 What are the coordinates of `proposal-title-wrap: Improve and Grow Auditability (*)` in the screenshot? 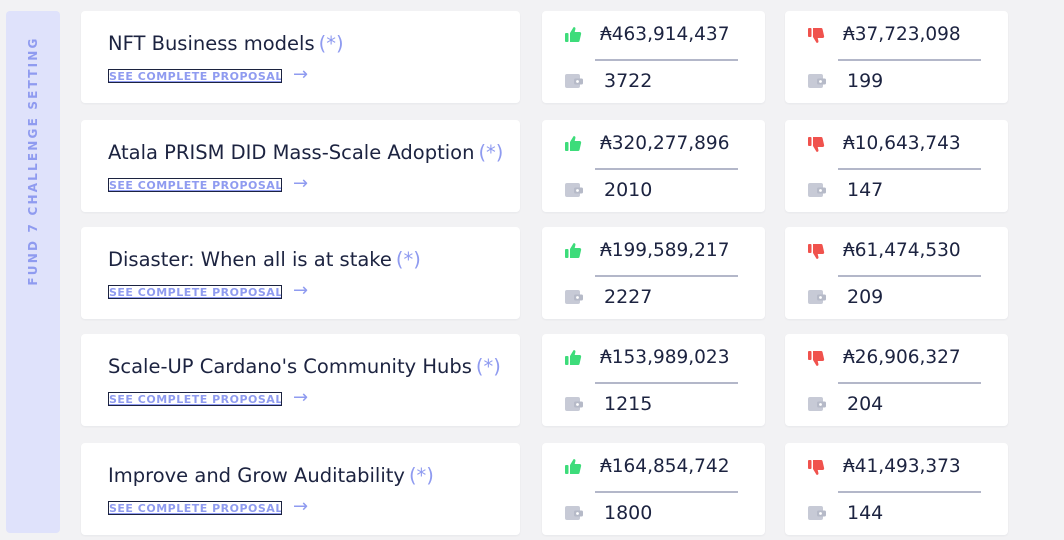 It's located at (271, 475).